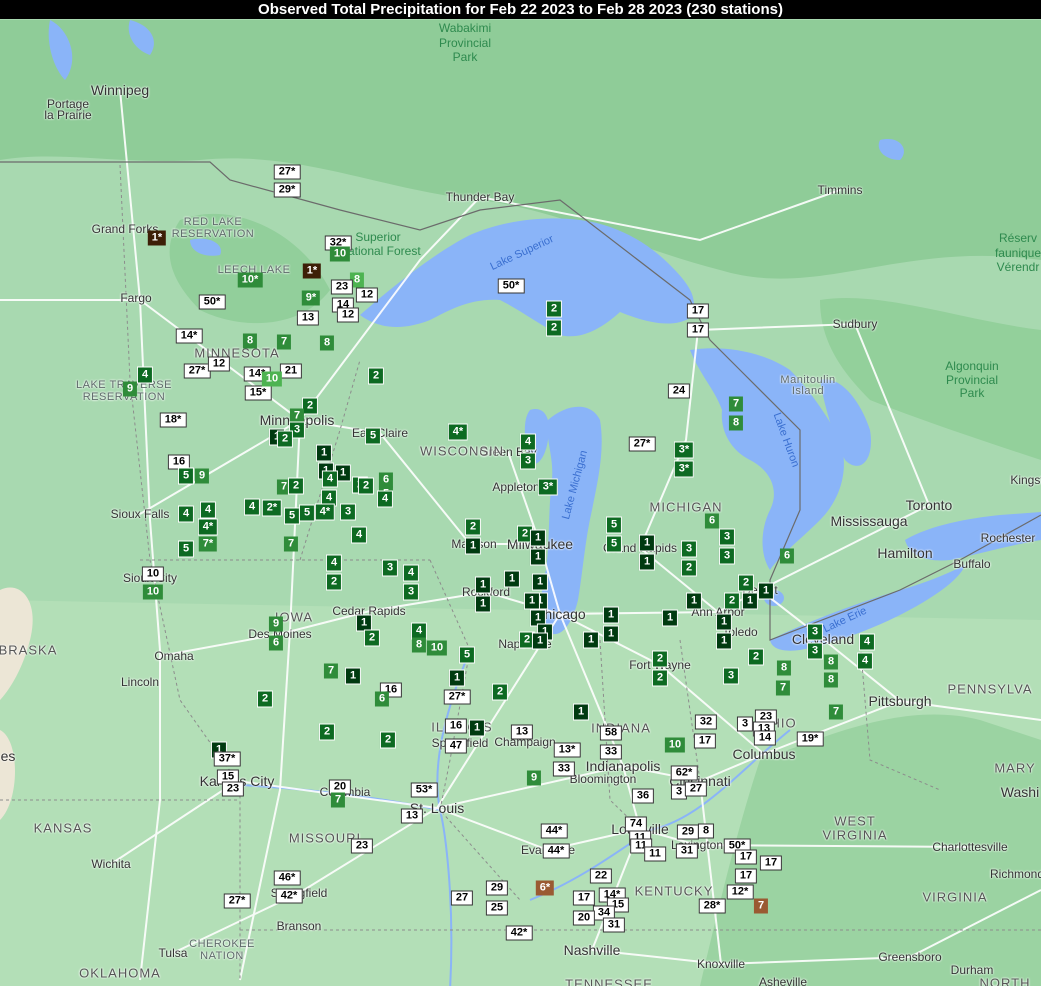  I want to click on station-precip-marker: 25, so click(497, 908).